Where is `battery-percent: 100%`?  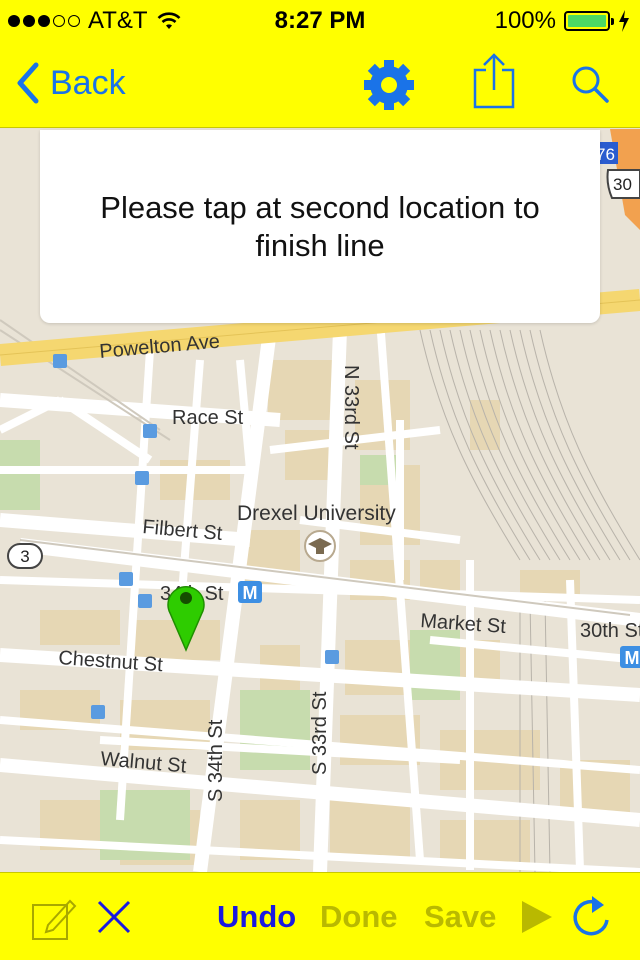
battery-percent: 100% is located at coordinates (525, 20).